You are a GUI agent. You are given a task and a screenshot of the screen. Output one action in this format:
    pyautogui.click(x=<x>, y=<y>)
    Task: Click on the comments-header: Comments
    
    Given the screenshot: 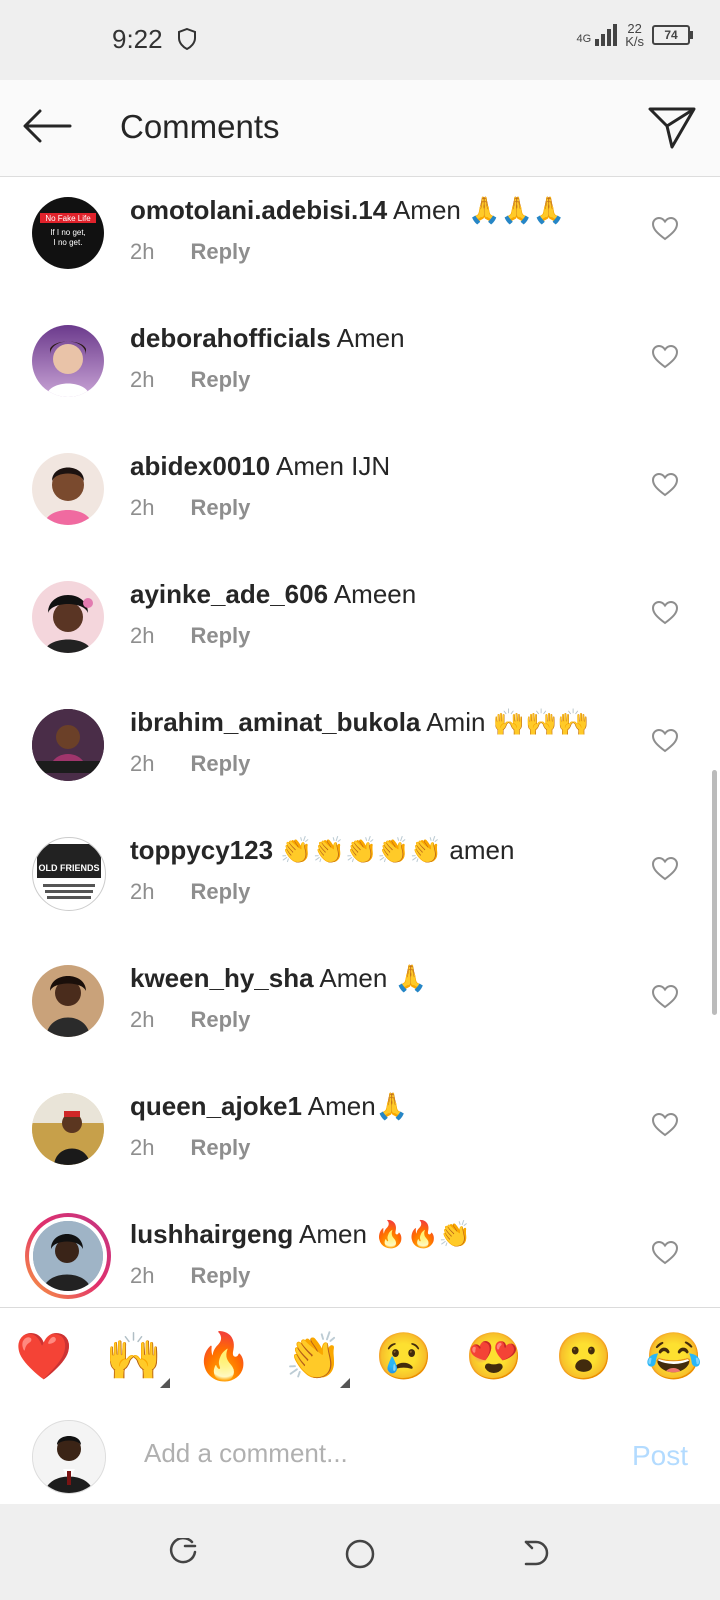 What is the action you would take?
    pyautogui.click(x=360, y=128)
    